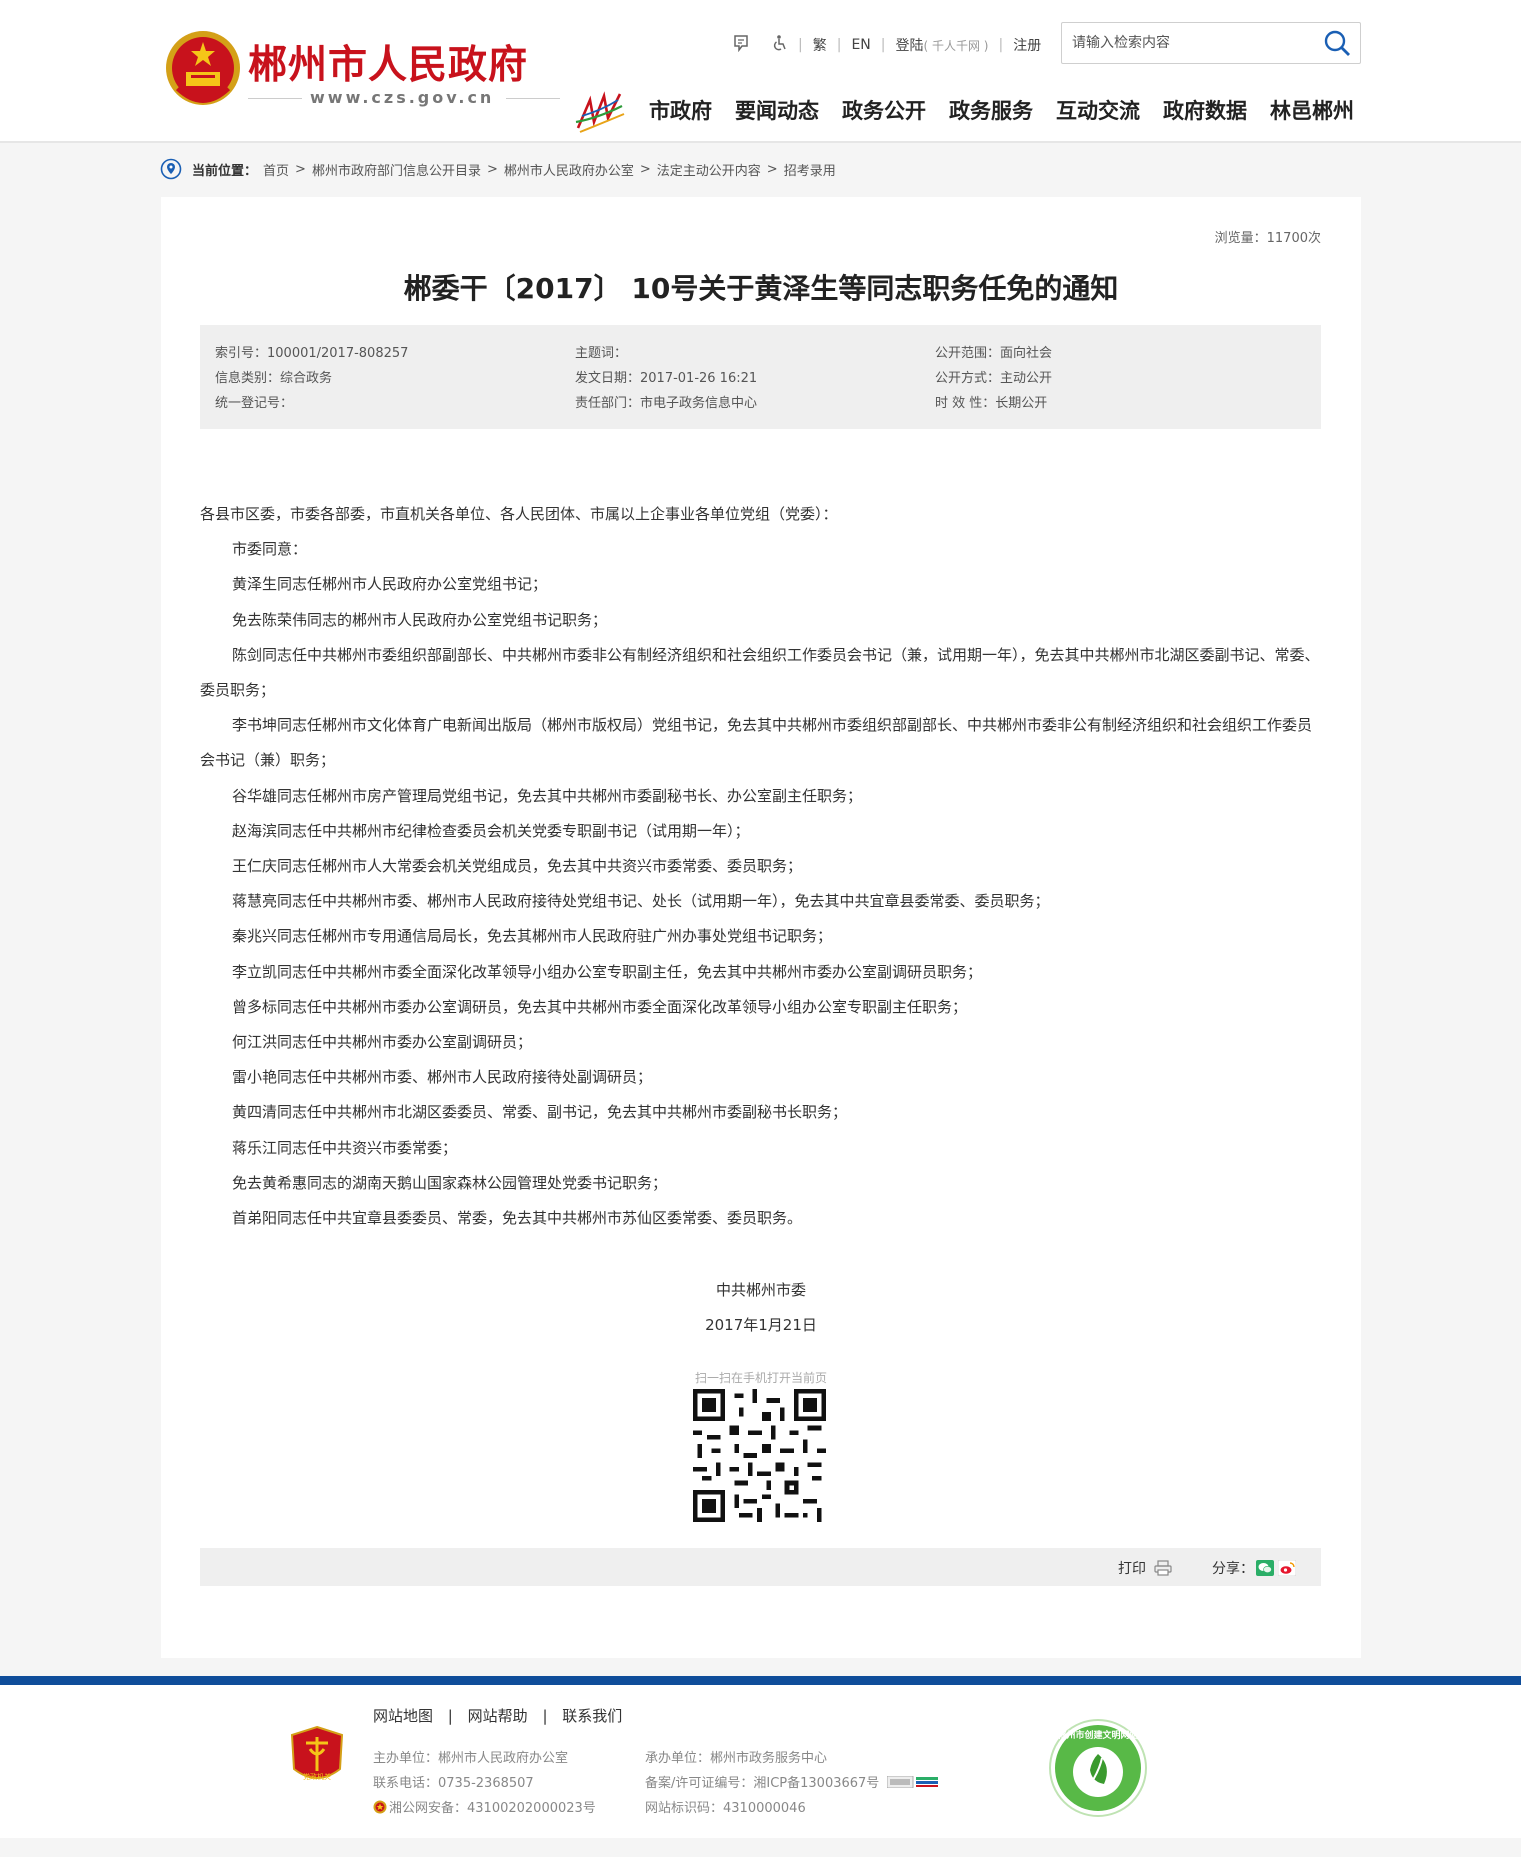 Image resolution: width=1521 pixels, height=1857 pixels. Describe the element at coordinates (884, 110) in the screenshot. I see `nav-item-open-gov: 政务公开` at that location.